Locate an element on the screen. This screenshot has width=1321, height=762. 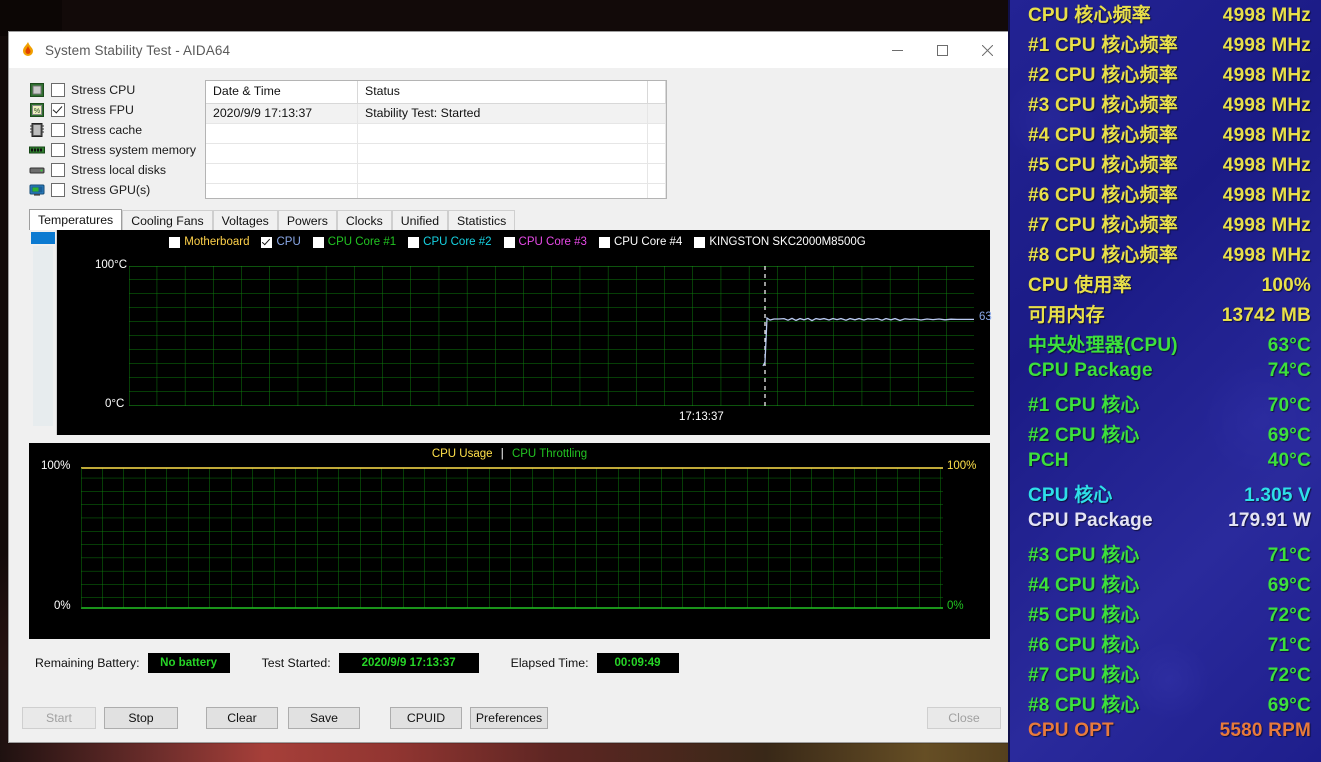
stress-fpu-checkbox is located at coordinates (58, 110).